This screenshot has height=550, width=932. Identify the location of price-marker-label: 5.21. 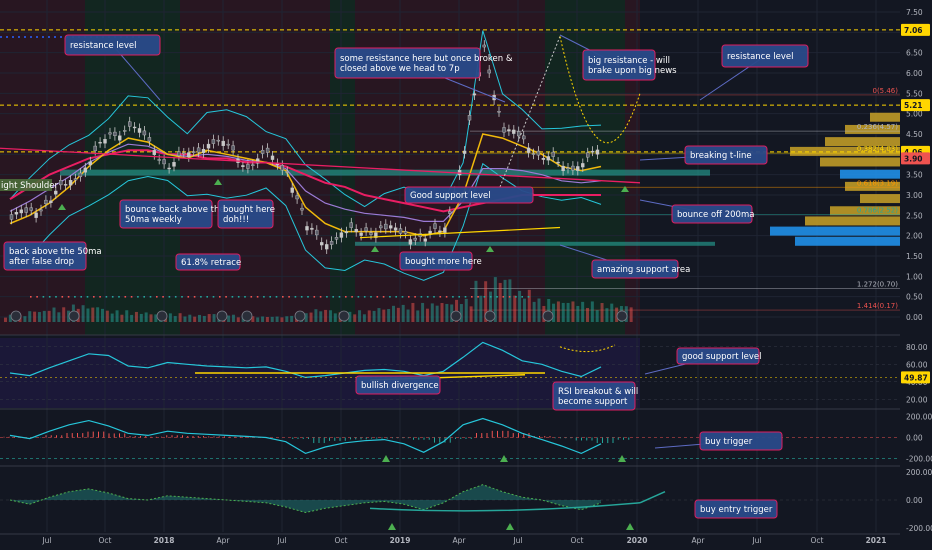
(913, 105).